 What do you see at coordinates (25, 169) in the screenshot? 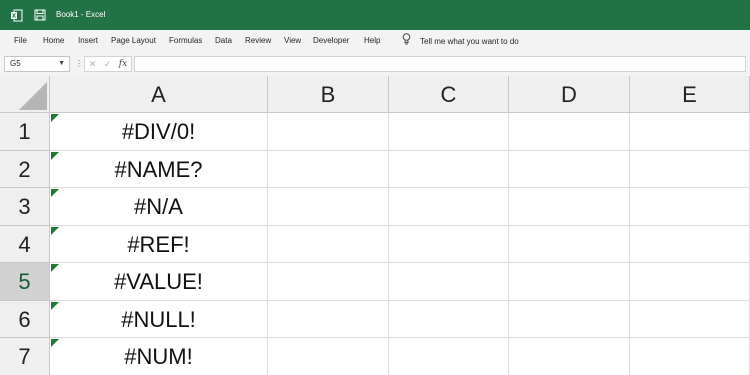
I see `row-header-2: 2` at bounding box center [25, 169].